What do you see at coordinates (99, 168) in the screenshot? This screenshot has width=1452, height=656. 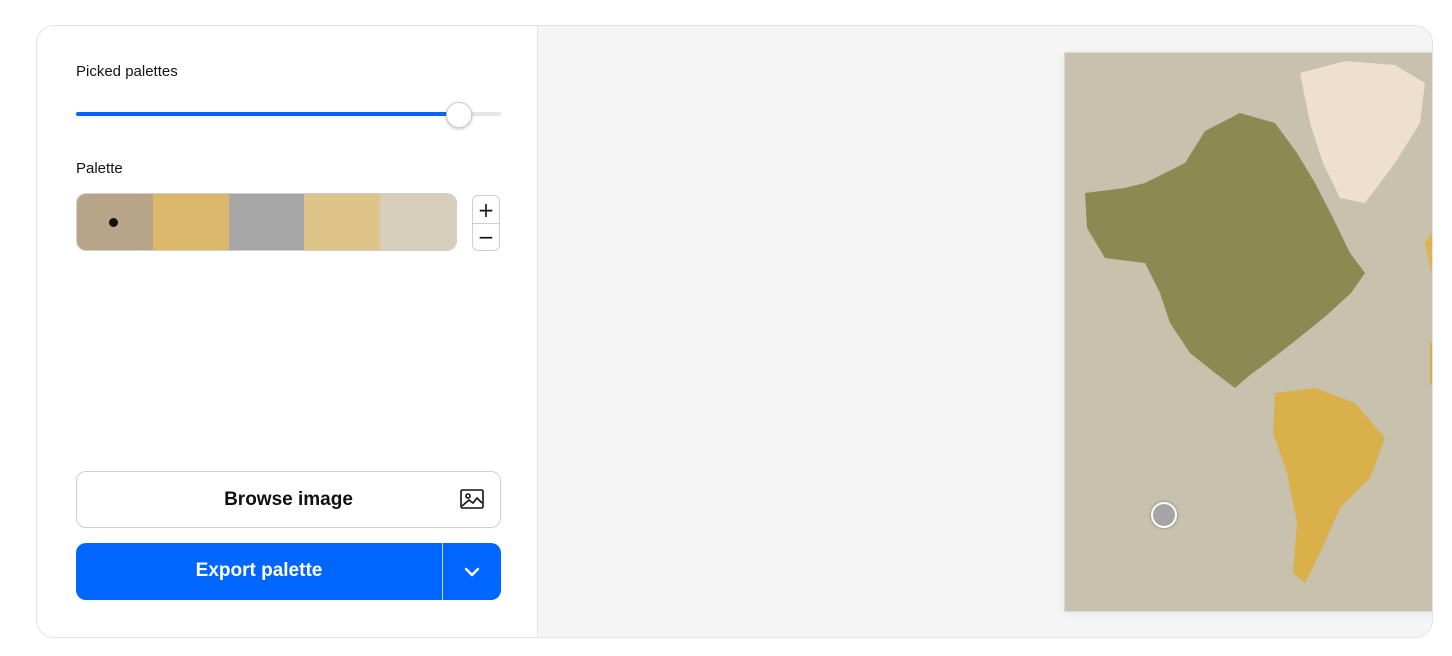 I see `palette-label: Palette` at bounding box center [99, 168].